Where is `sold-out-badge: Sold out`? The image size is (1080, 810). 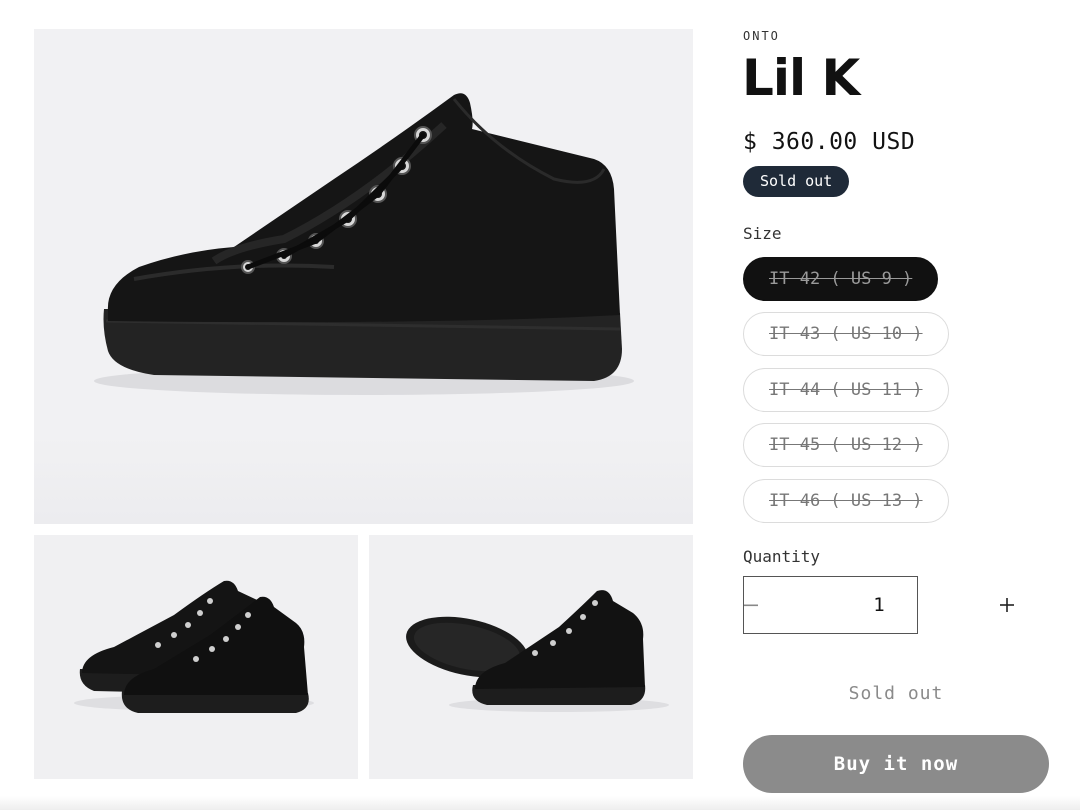 sold-out-badge: Sold out is located at coordinates (796, 181).